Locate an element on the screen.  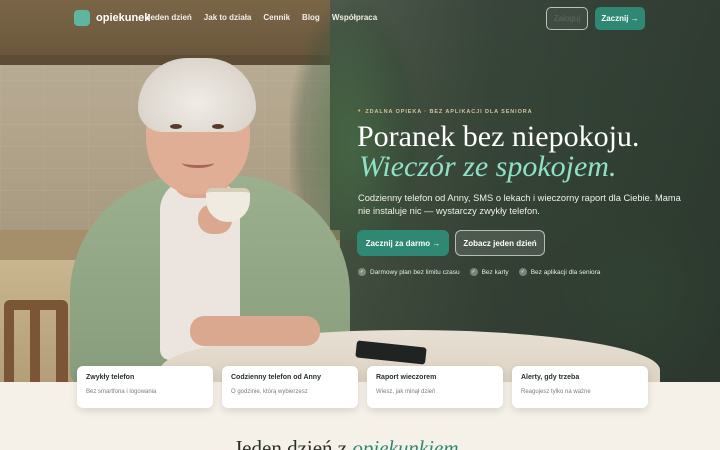
start-button: Zacznij → is located at coordinates (620, 18).